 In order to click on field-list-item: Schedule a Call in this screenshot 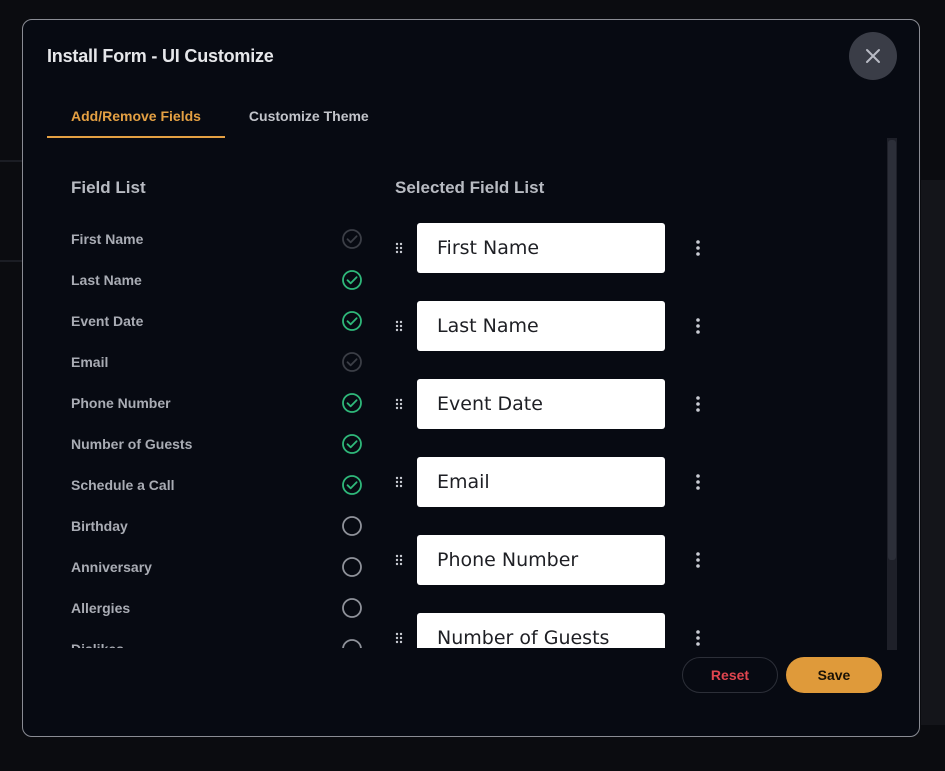, I will do `click(217, 484)`.